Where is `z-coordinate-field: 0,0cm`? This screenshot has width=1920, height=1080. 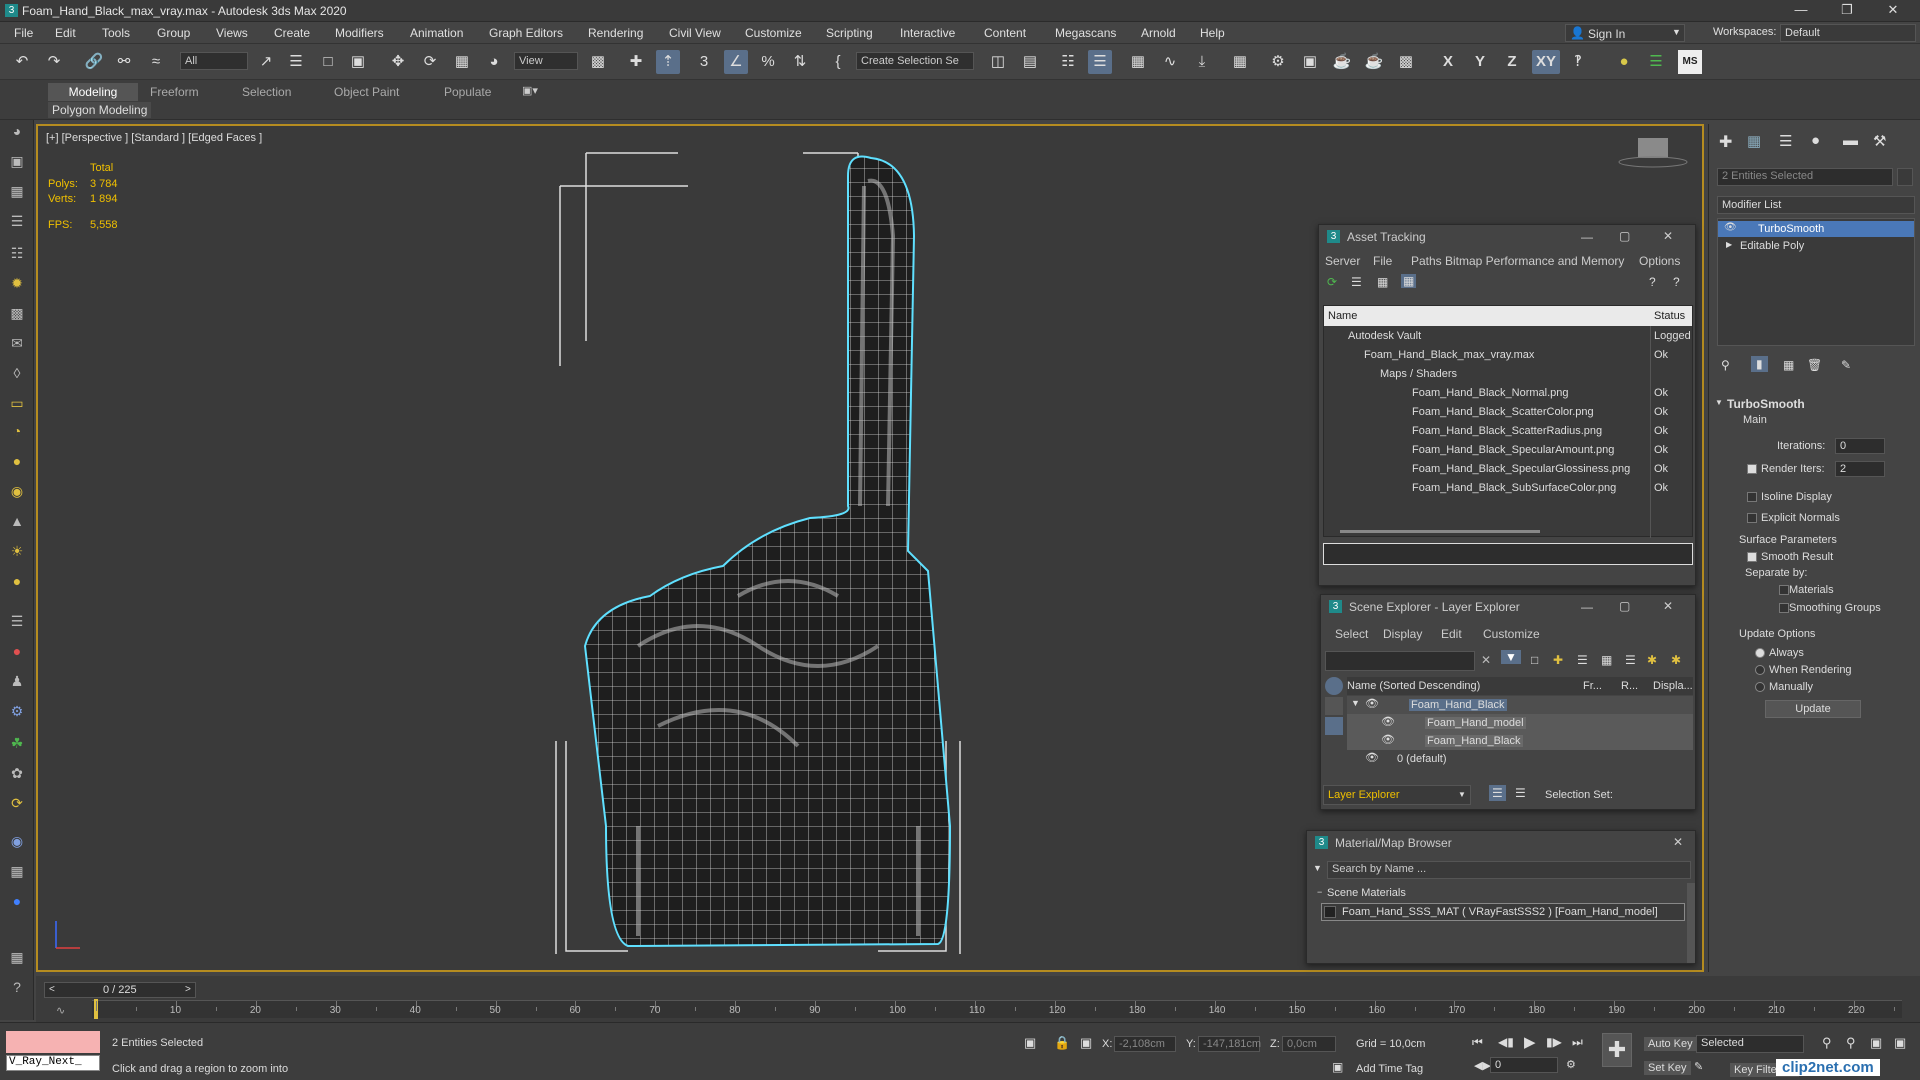
z-coordinate-field: 0,0cm is located at coordinates (1309, 1044).